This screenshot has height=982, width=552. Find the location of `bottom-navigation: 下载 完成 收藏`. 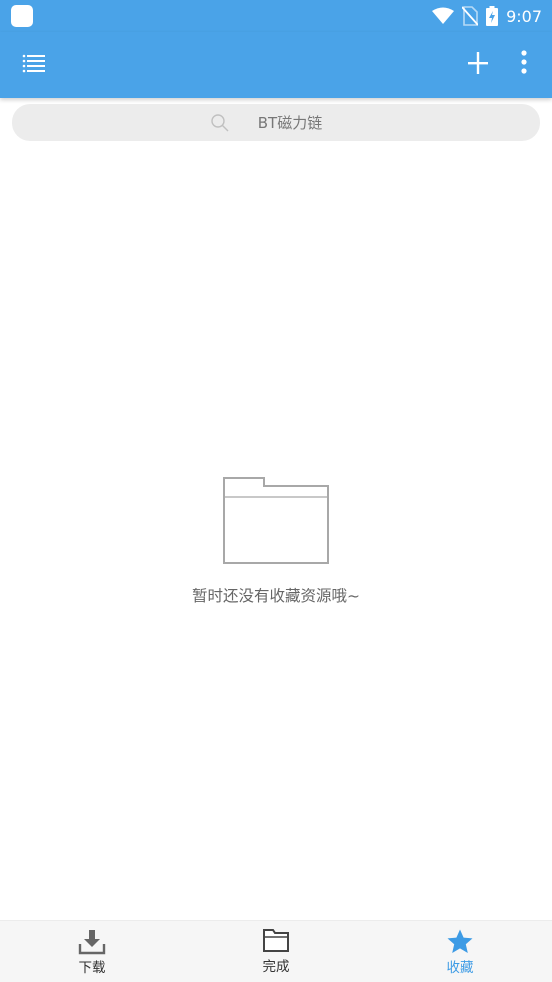

bottom-navigation: 下载 完成 收藏 is located at coordinates (276, 951).